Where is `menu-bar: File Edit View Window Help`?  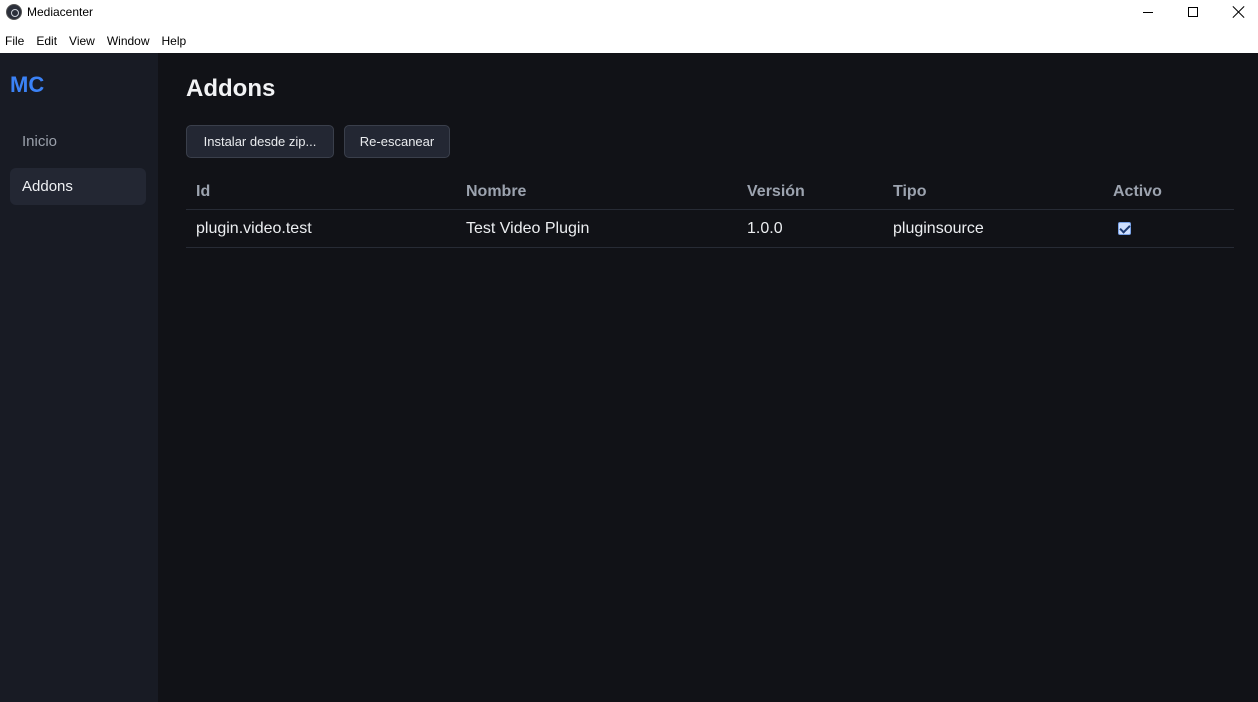 menu-bar: File Edit View Window Help is located at coordinates (629, 40).